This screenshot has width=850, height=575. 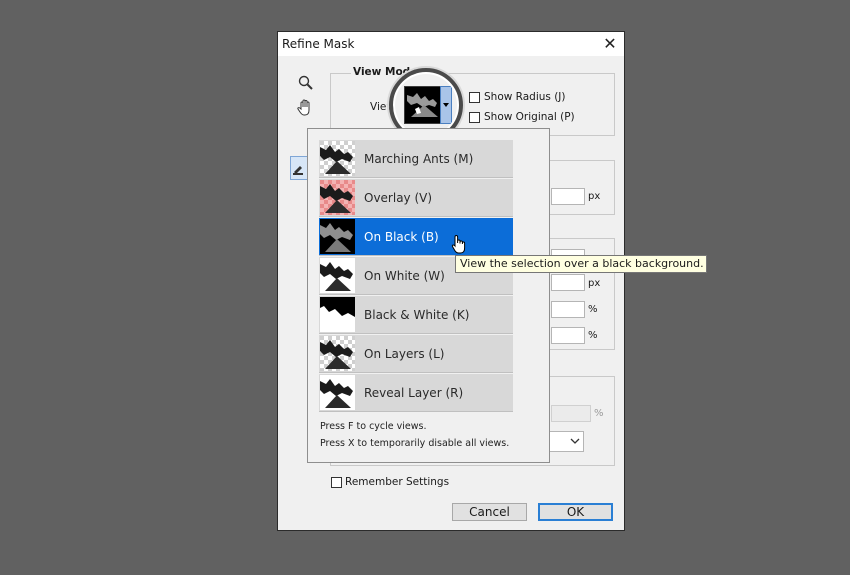 What do you see at coordinates (489, 512) in the screenshot?
I see `cancel-button: Cancel` at bounding box center [489, 512].